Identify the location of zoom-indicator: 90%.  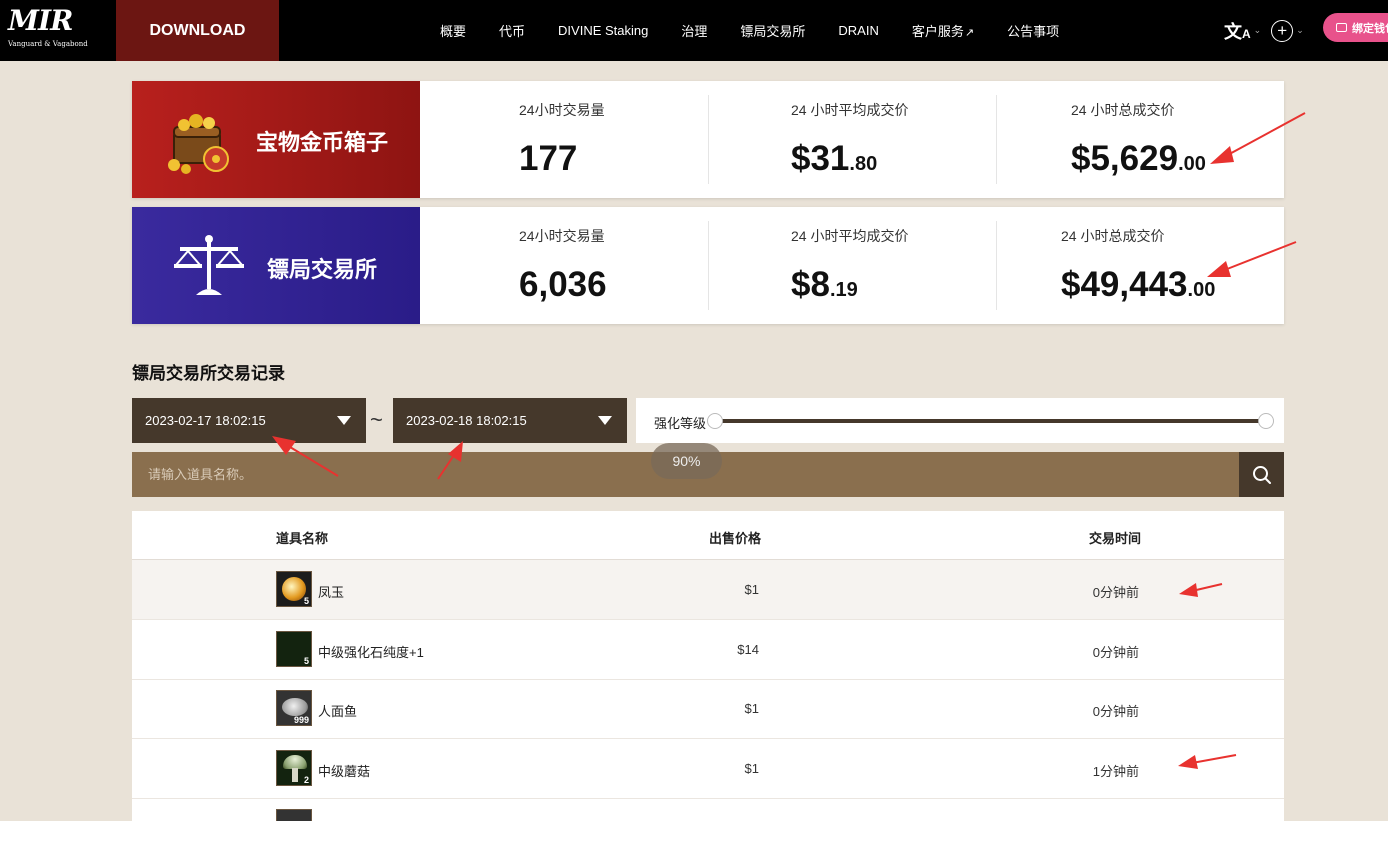
(686, 461).